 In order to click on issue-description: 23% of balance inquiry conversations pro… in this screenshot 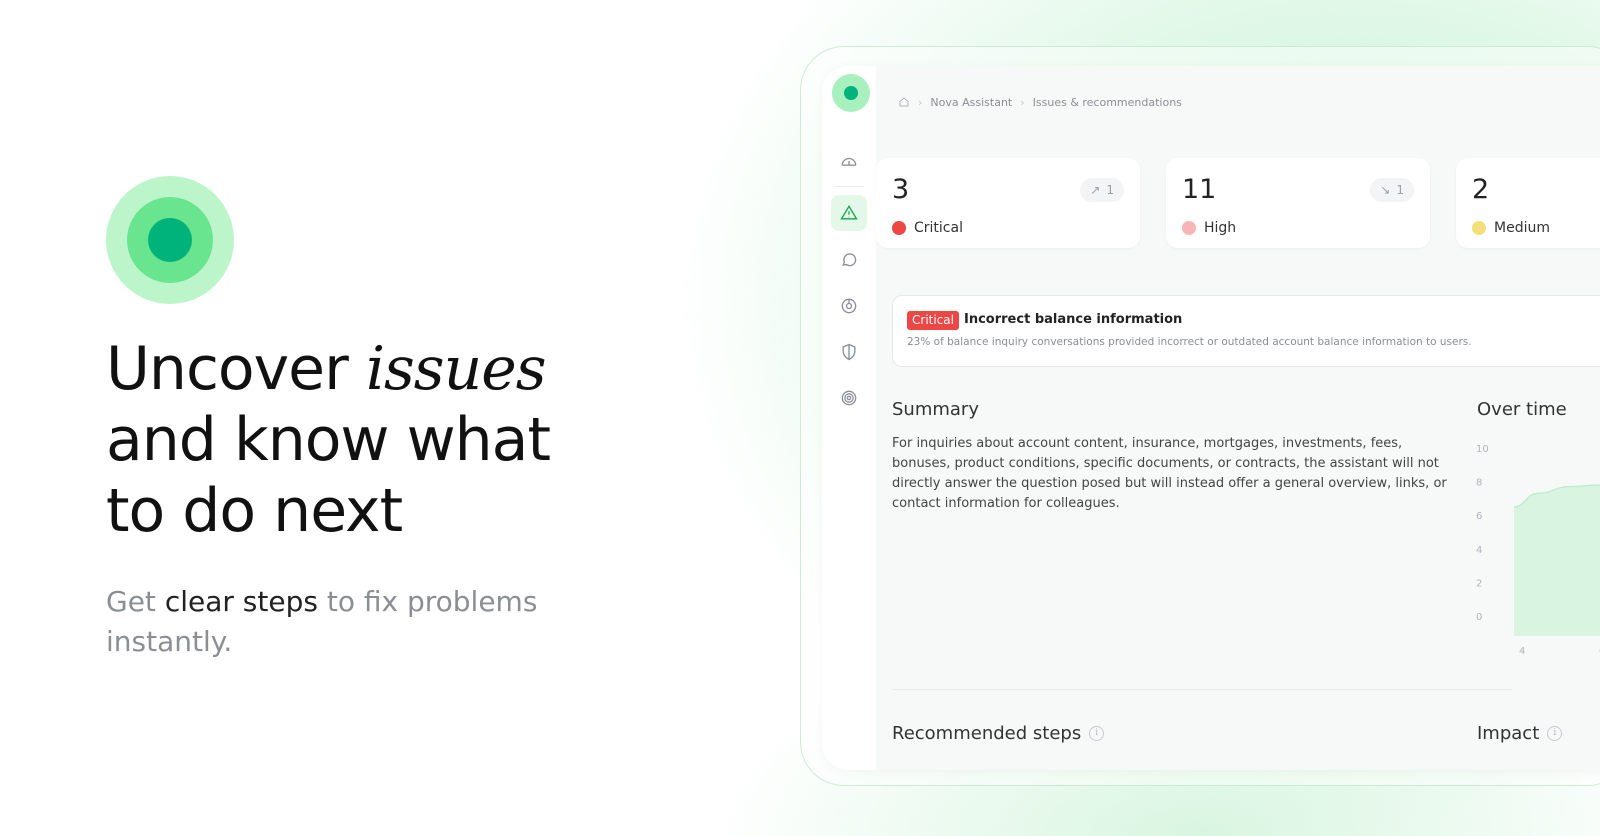, I will do `click(1189, 342)`.